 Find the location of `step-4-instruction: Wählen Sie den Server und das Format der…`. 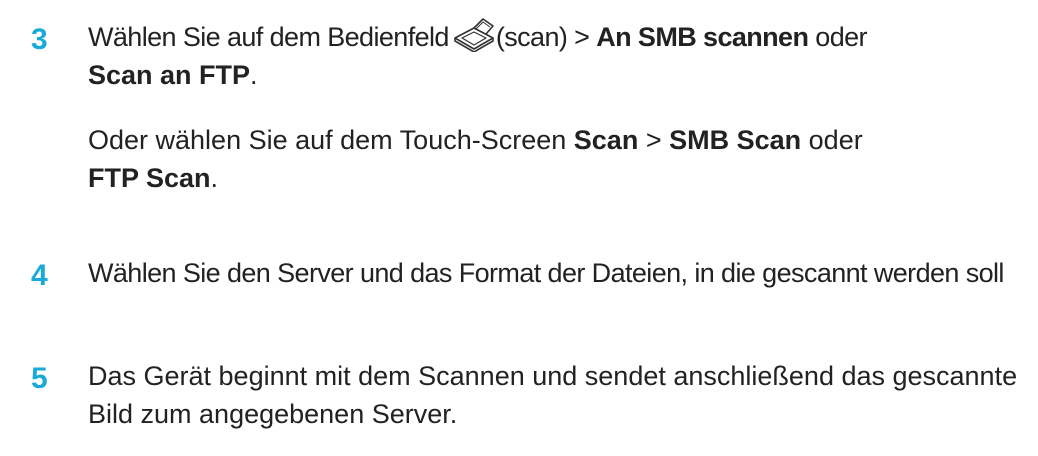

step-4-instruction: Wählen Sie den Server und das Format der… is located at coordinates (546, 273).